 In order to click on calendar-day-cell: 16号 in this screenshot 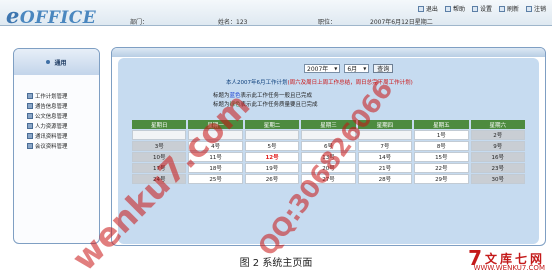, I will do `click(497, 157)`.